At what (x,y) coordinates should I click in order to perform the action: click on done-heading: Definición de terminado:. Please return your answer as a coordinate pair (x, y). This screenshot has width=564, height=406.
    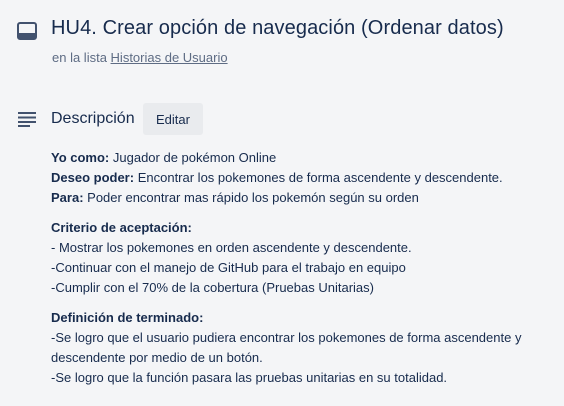
    Looking at the image, I should click on (127, 317).